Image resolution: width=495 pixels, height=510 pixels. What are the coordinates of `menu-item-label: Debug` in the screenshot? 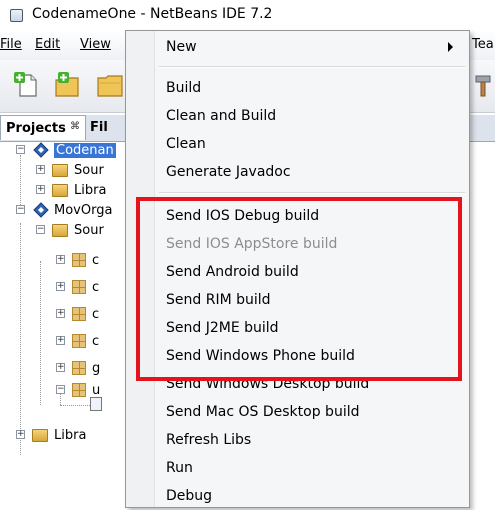 It's located at (189, 496).